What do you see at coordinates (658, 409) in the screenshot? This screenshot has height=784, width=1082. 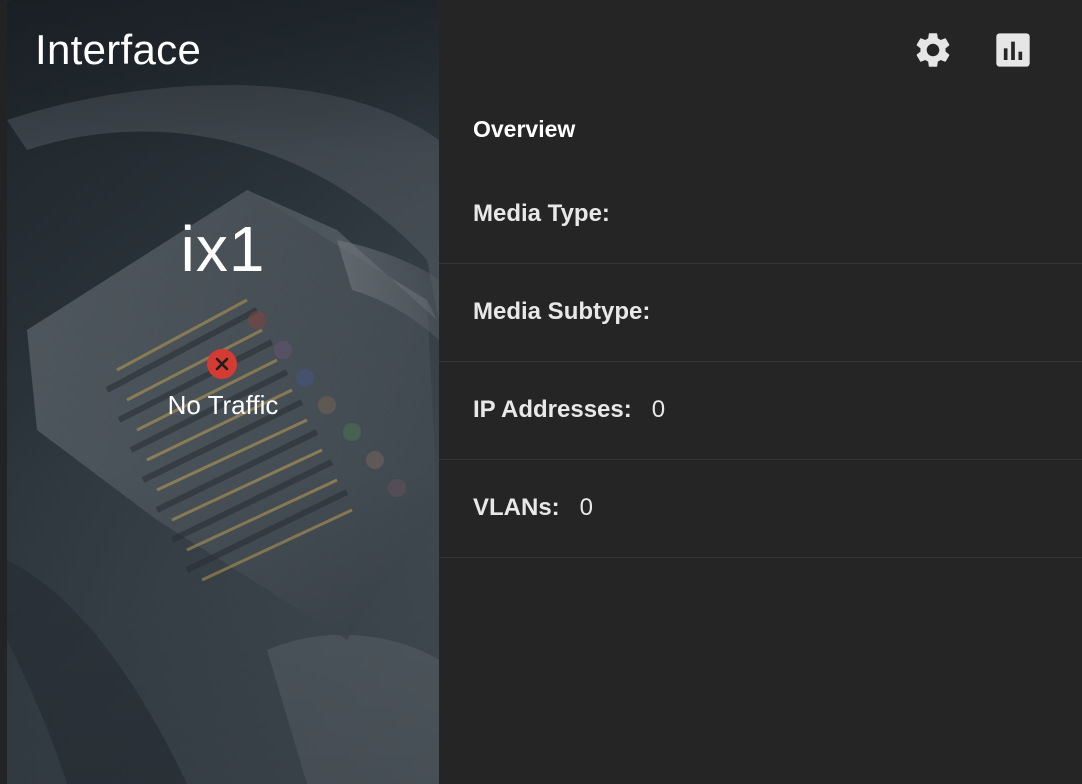 I see `ip-addresses-value: 0` at bounding box center [658, 409].